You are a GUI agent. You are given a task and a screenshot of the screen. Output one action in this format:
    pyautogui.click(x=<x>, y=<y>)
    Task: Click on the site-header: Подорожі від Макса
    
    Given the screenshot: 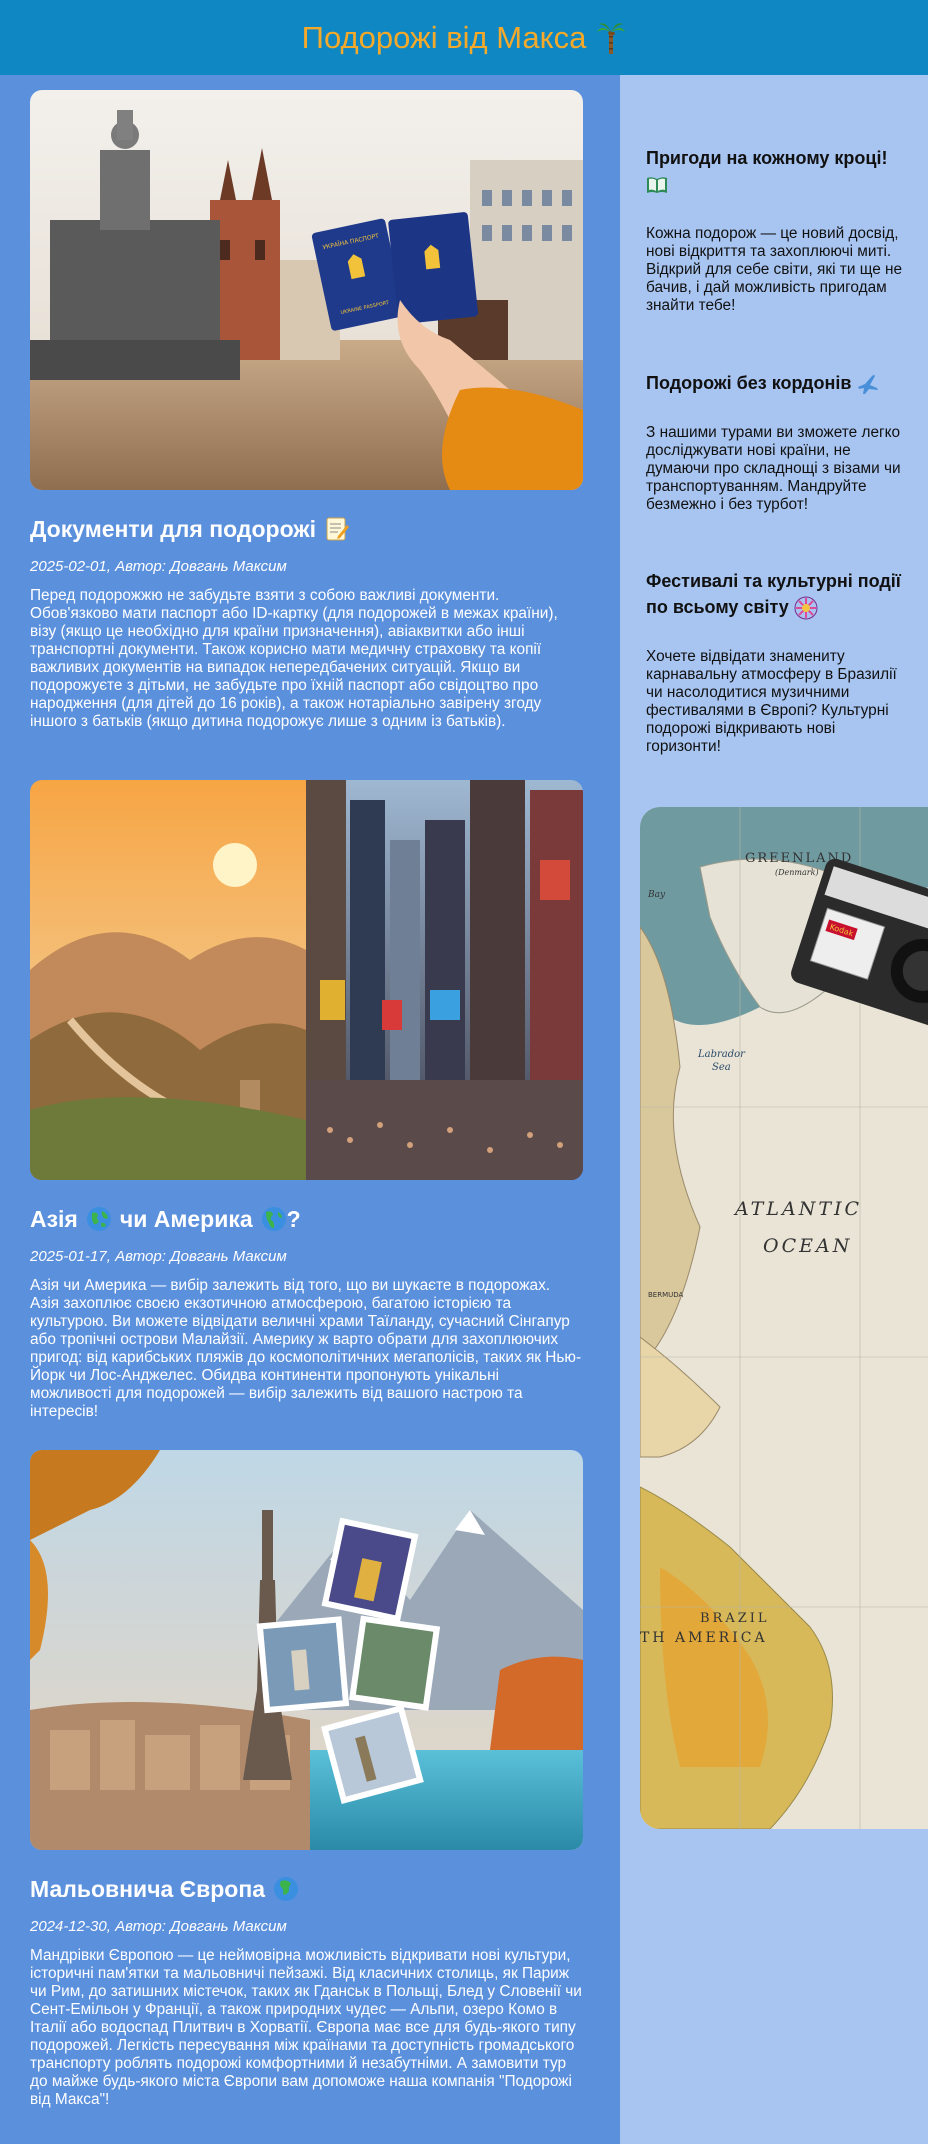 What is the action you would take?
    pyautogui.click(x=464, y=37)
    